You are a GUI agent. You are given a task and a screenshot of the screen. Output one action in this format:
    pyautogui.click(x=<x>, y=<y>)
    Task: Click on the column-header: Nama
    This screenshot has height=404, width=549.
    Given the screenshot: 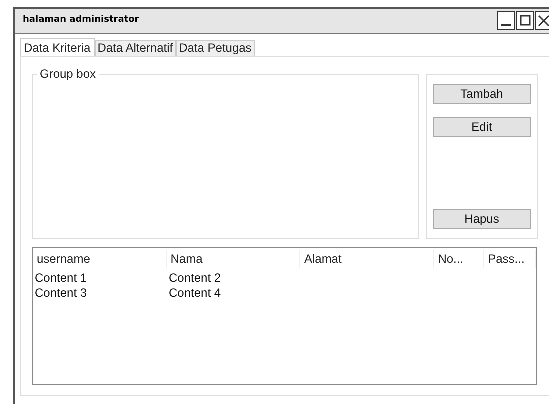 What is the action you would take?
    pyautogui.click(x=233, y=259)
    